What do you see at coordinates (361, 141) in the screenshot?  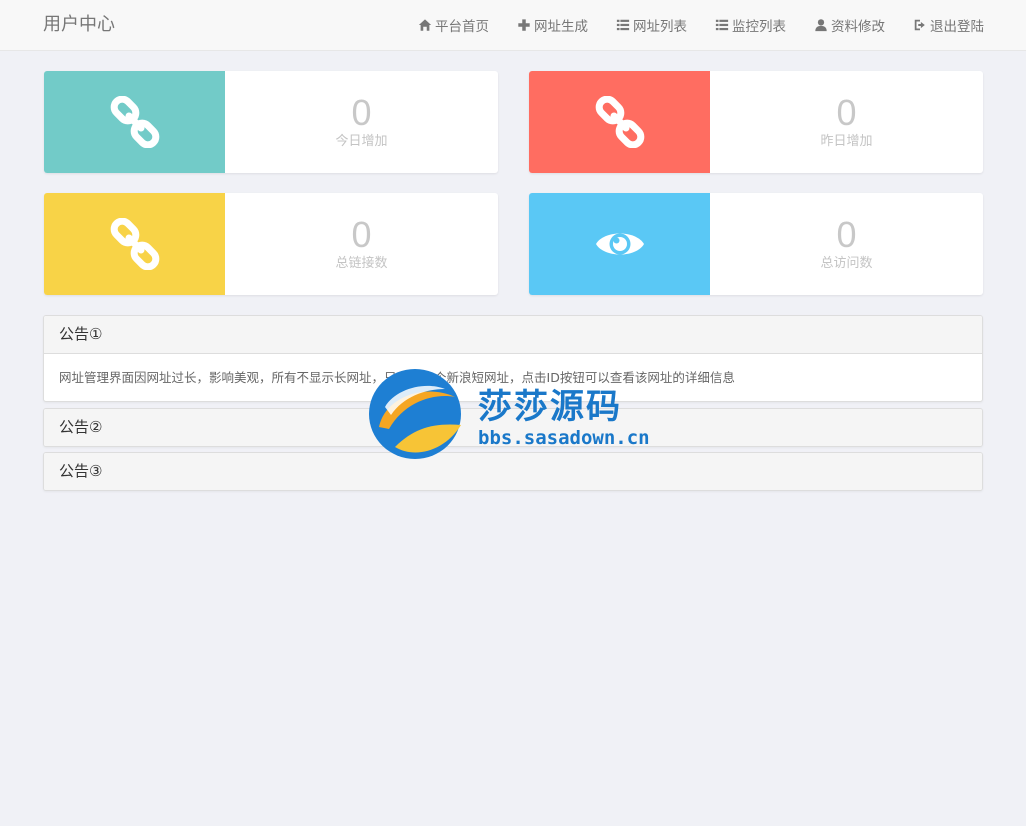 I see `stat-label: 今日增加` at bounding box center [361, 141].